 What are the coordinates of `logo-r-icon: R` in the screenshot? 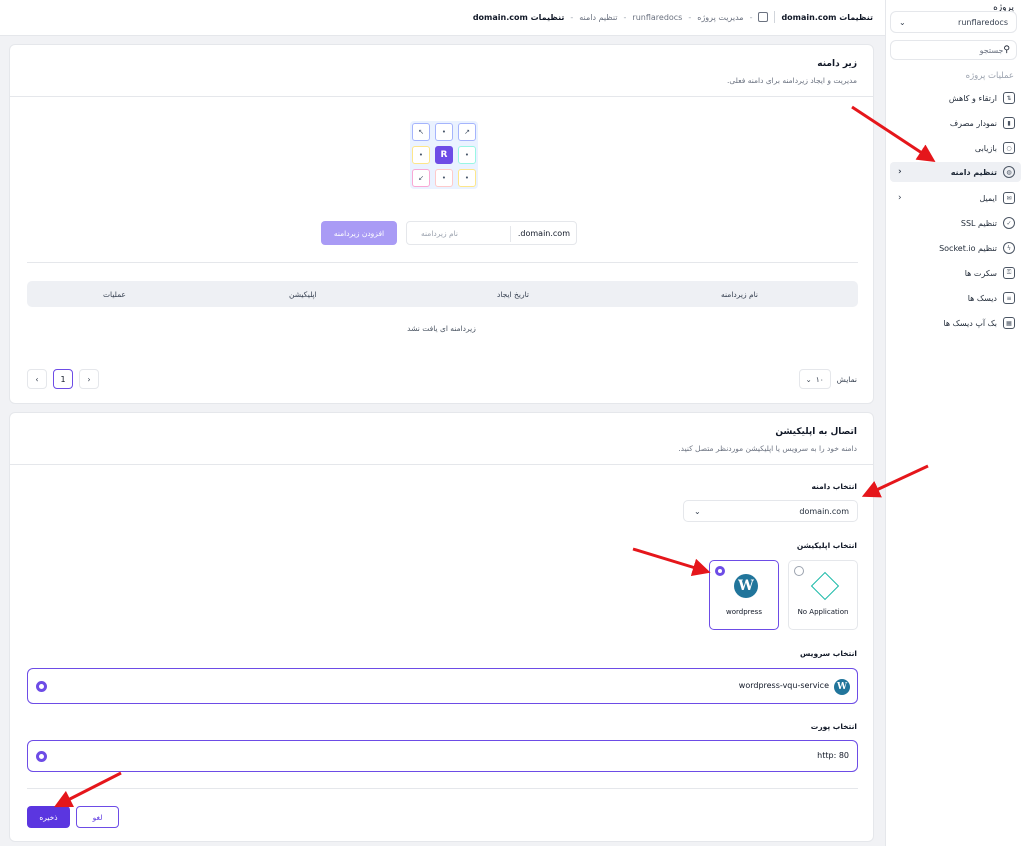 It's located at (444, 155).